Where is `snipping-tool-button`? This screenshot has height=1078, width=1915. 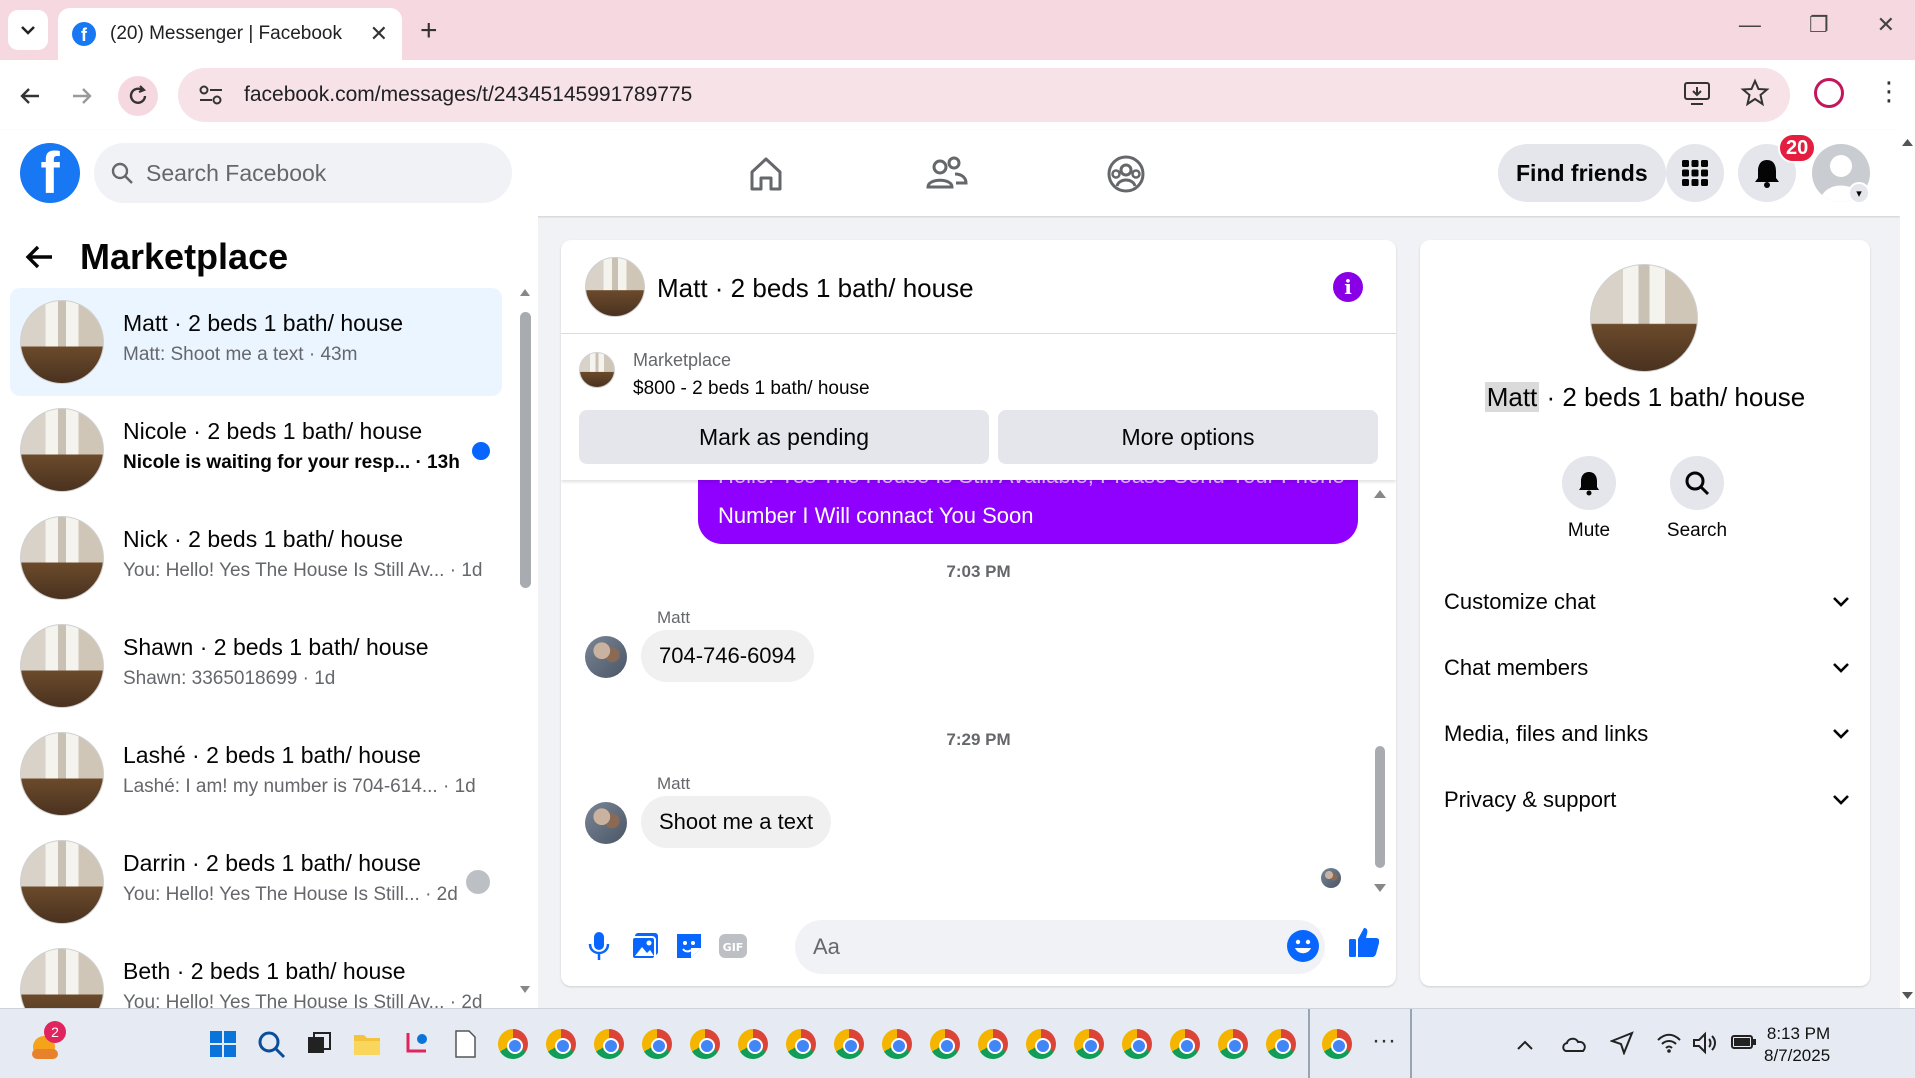
snipping-tool-button is located at coordinates (417, 1044).